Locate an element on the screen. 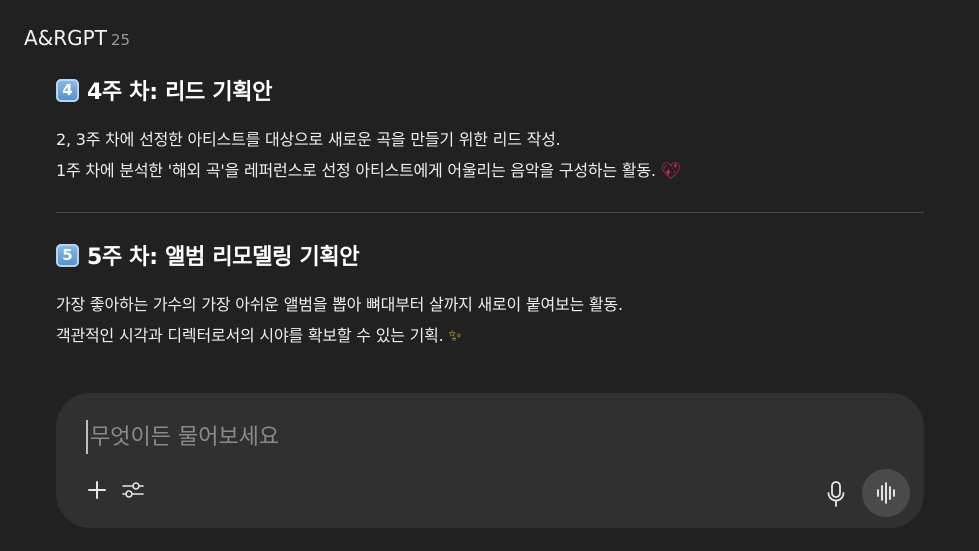  keycap-digit-five-icon: 5 is located at coordinates (67, 255).